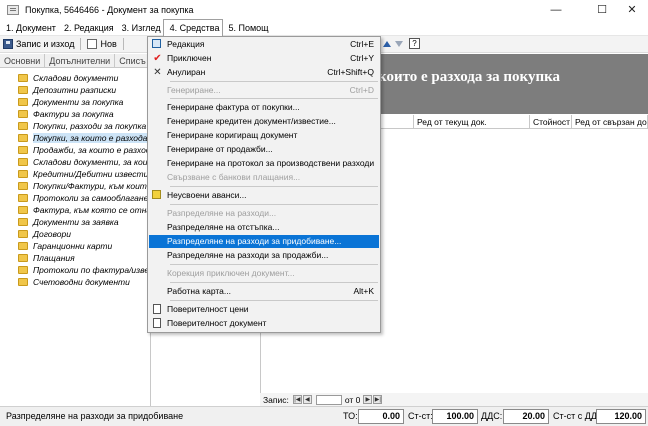  Describe the element at coordinates (87, 28) in the screenshot. I see `menu-edit: 2. Редакция` at that location.